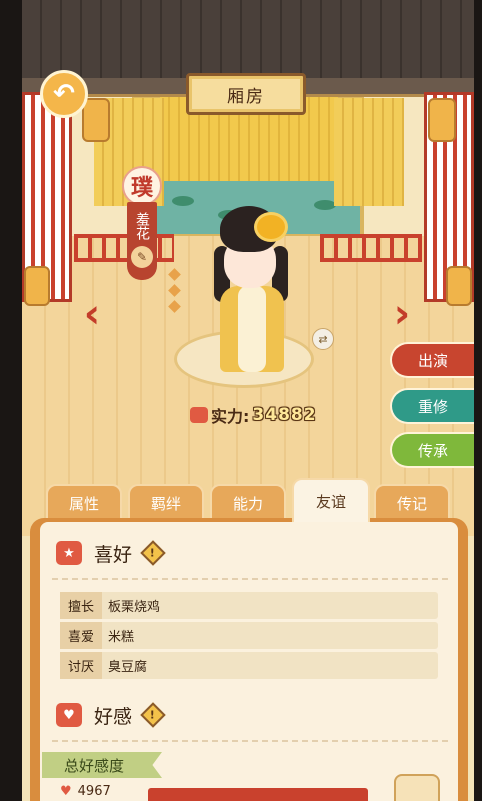 This screenshot has height=801, width=482. Describe the element at coordinates (432, 450) in the screenshot. I see `inherit-button: 传承` at that location.